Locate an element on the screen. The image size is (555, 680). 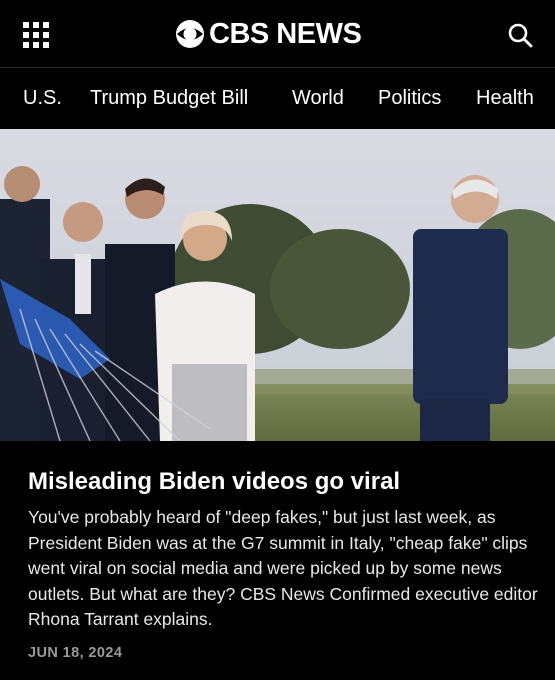
grid-menu-icon is located at coordinates (36, 35).